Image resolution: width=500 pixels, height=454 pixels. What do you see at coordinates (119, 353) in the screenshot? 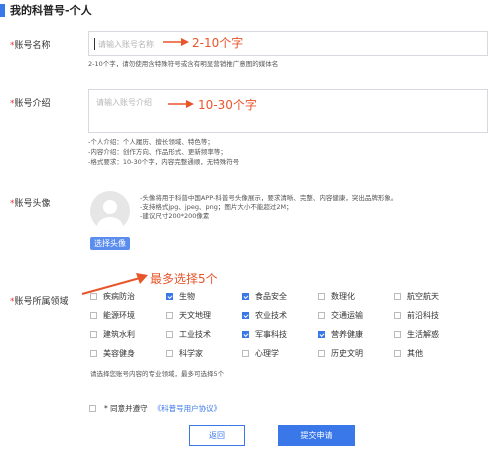
I see `domain-option-label: 美容健身` at bounding box center [119, 353].